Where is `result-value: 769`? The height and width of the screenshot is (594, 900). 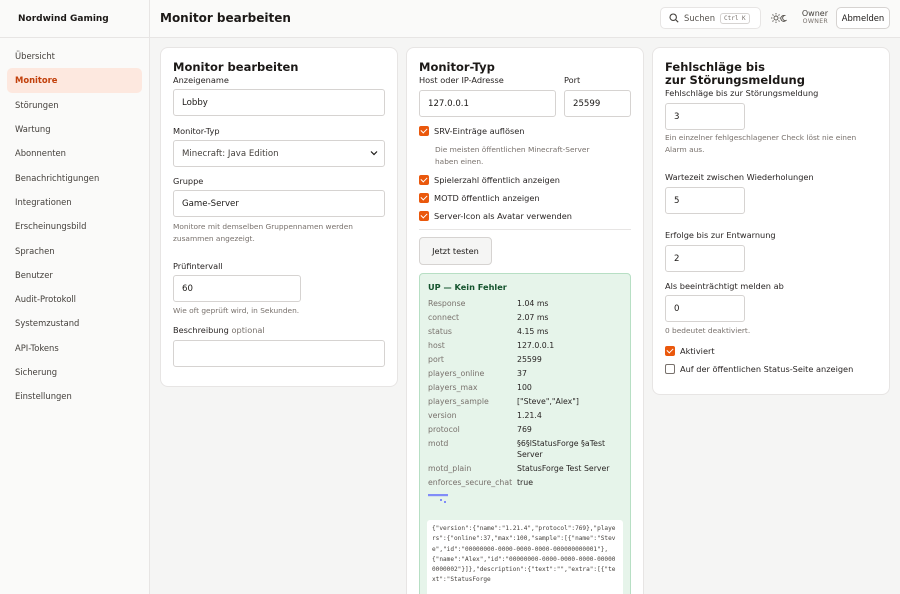
result-value: 769 is located at coordinates (524, 429).